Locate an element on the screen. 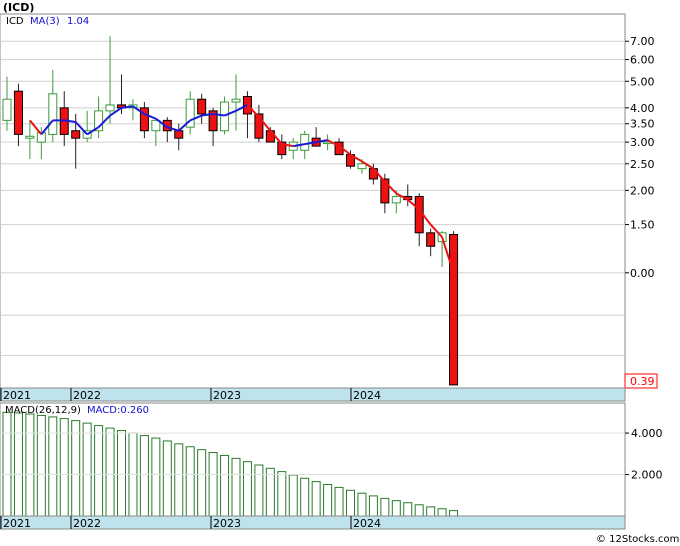 The width and height of the screenshot is (680, 546). price-axis-ticks: 7.00 6.00 5.00 4.00 3.50 3.00 2.50 2.00 1.50 0.00 is located at coordinates (640, 157).